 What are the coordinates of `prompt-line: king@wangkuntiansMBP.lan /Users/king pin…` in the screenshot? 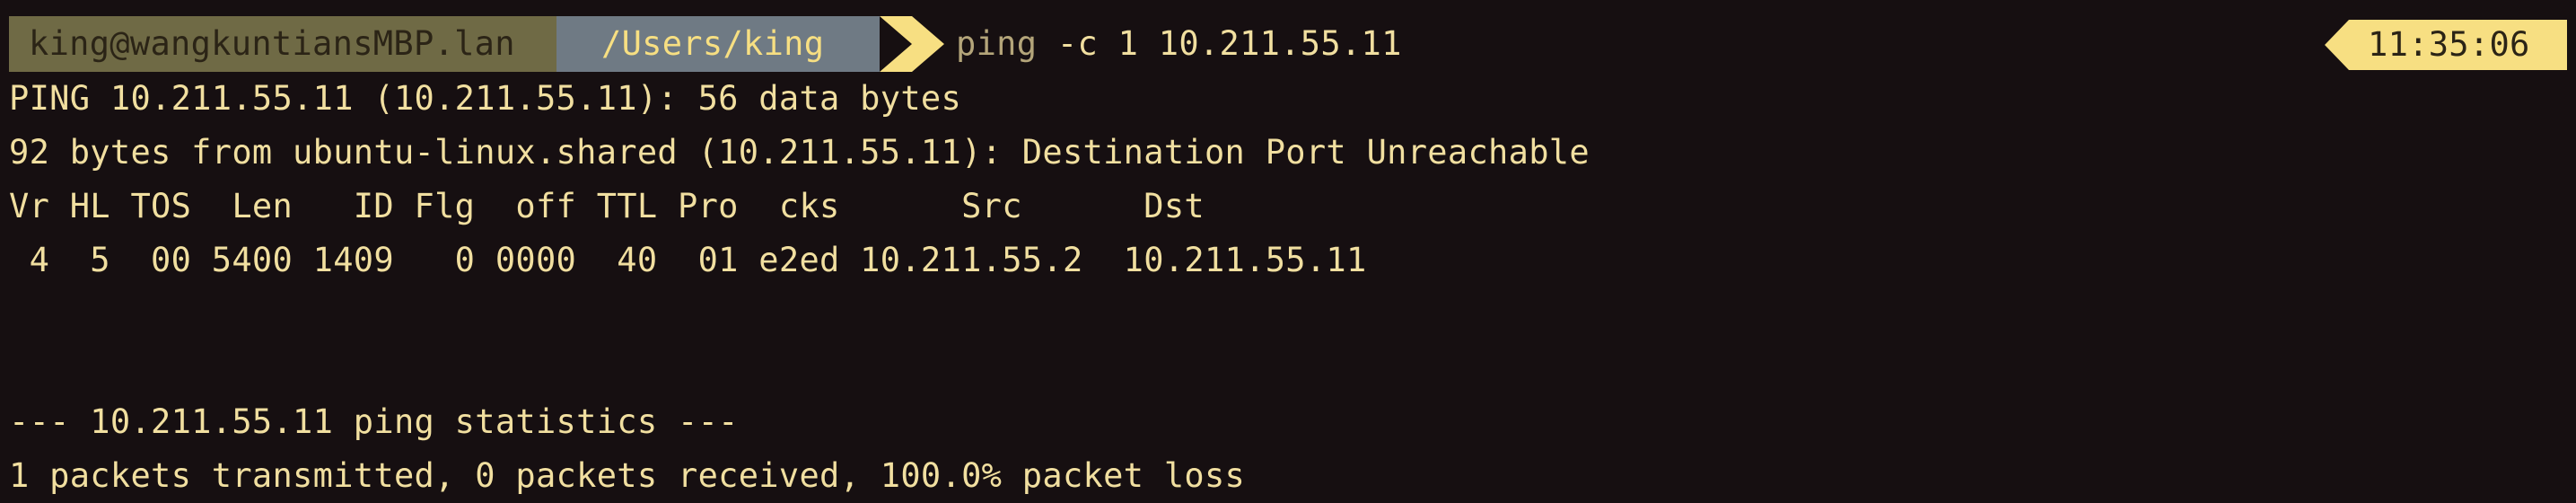 It's located at (1288, 44).